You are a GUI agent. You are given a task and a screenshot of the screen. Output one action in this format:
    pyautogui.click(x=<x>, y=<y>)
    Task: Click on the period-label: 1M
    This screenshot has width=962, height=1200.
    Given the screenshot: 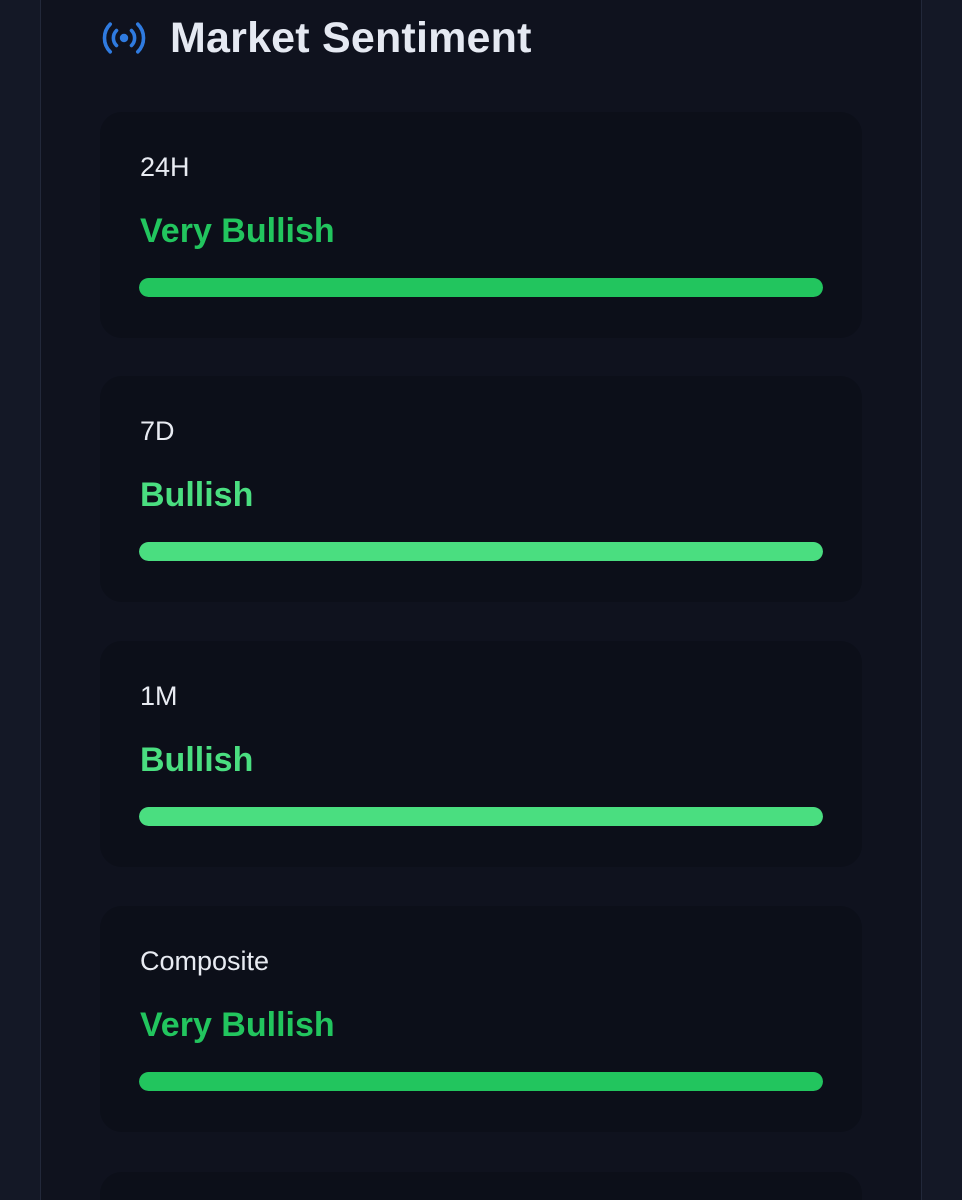 What is the action you would take?
    pyautogui.click(x=159, y=696)
    